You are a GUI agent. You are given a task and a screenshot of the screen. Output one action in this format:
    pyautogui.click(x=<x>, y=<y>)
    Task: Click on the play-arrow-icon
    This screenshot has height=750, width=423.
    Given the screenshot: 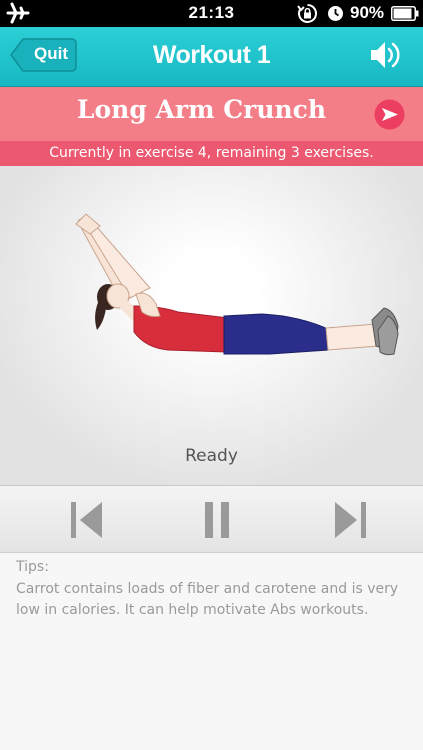 What is the action you would take?
    pyautogui.click(x=389, y=114)
    